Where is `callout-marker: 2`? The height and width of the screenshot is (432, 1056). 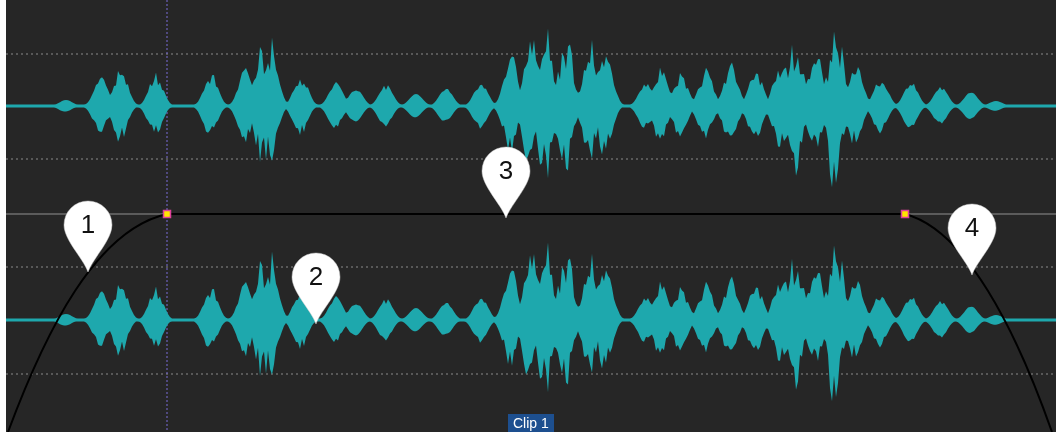 callout-marker: 2 is located at coordinates (316, 287).